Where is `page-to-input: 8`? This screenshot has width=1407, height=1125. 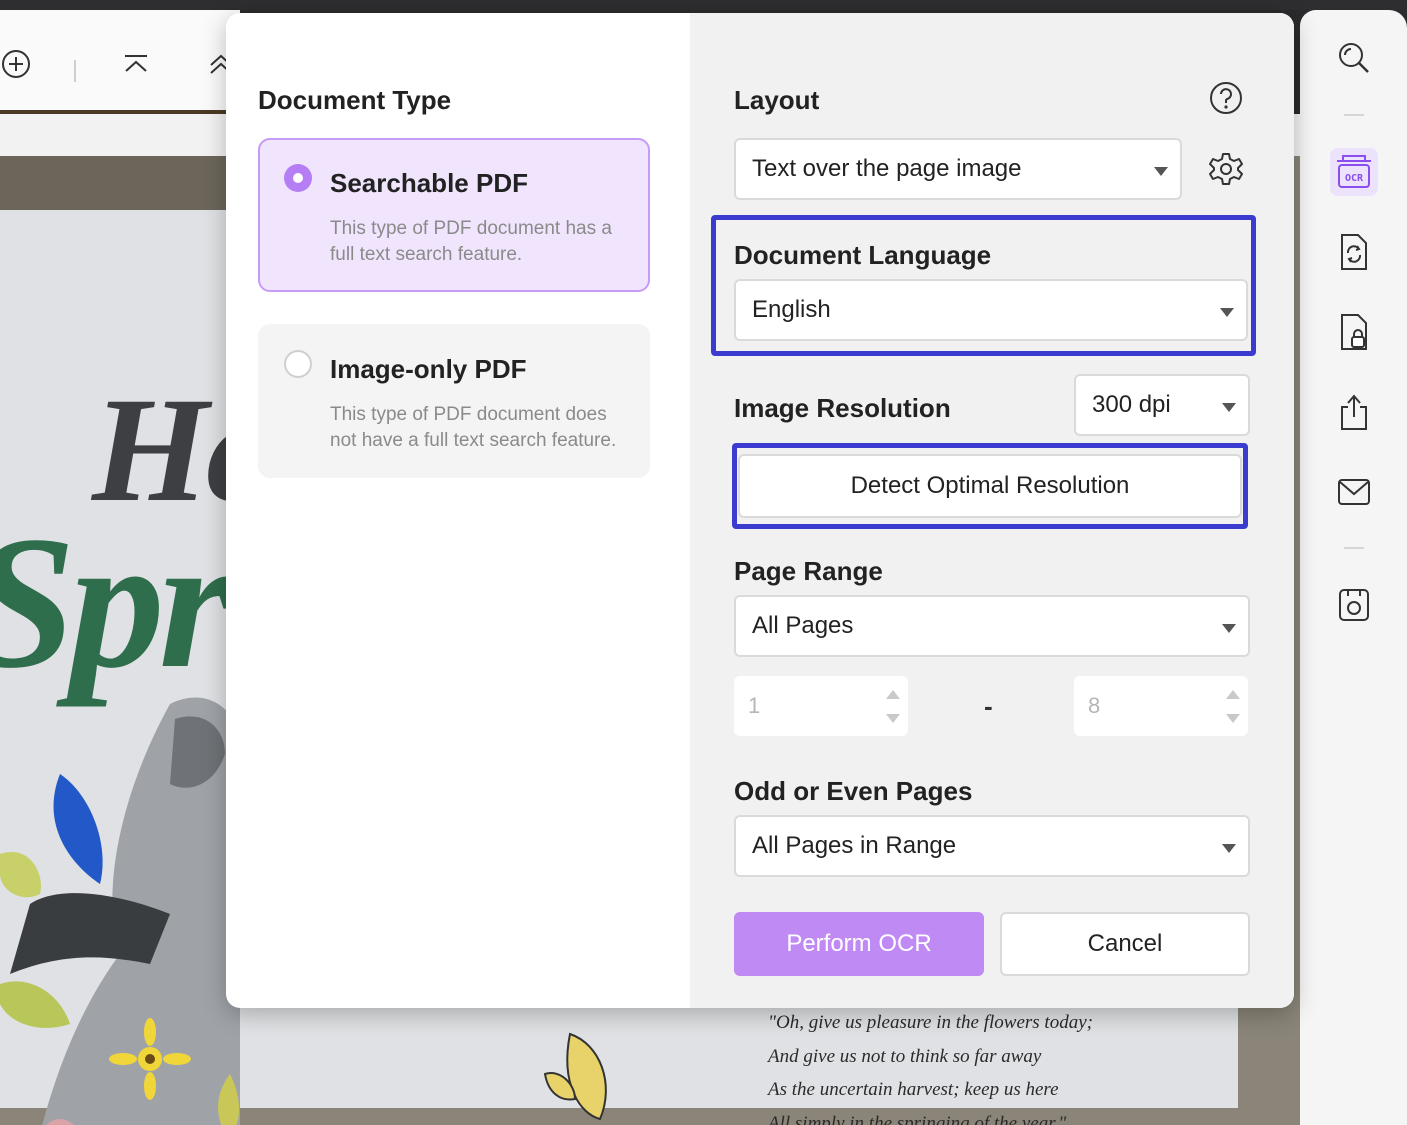 page-to-input: 8 is located at coordinates (1161, 706).